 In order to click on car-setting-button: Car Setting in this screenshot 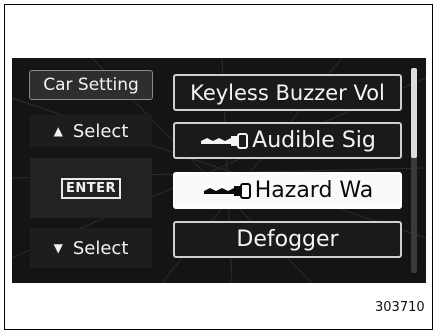, I will do `click(91, 85)`.